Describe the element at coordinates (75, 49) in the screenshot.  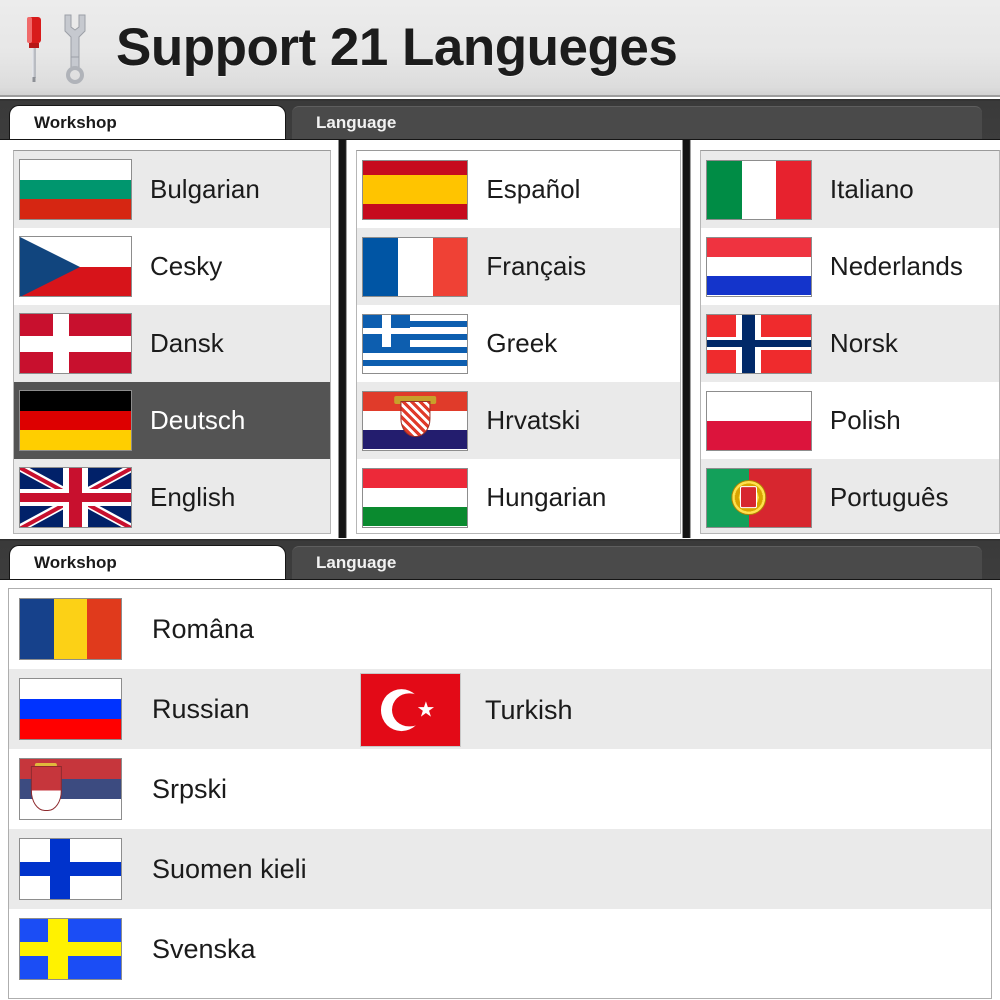
I see `wrench-icon` at that location.